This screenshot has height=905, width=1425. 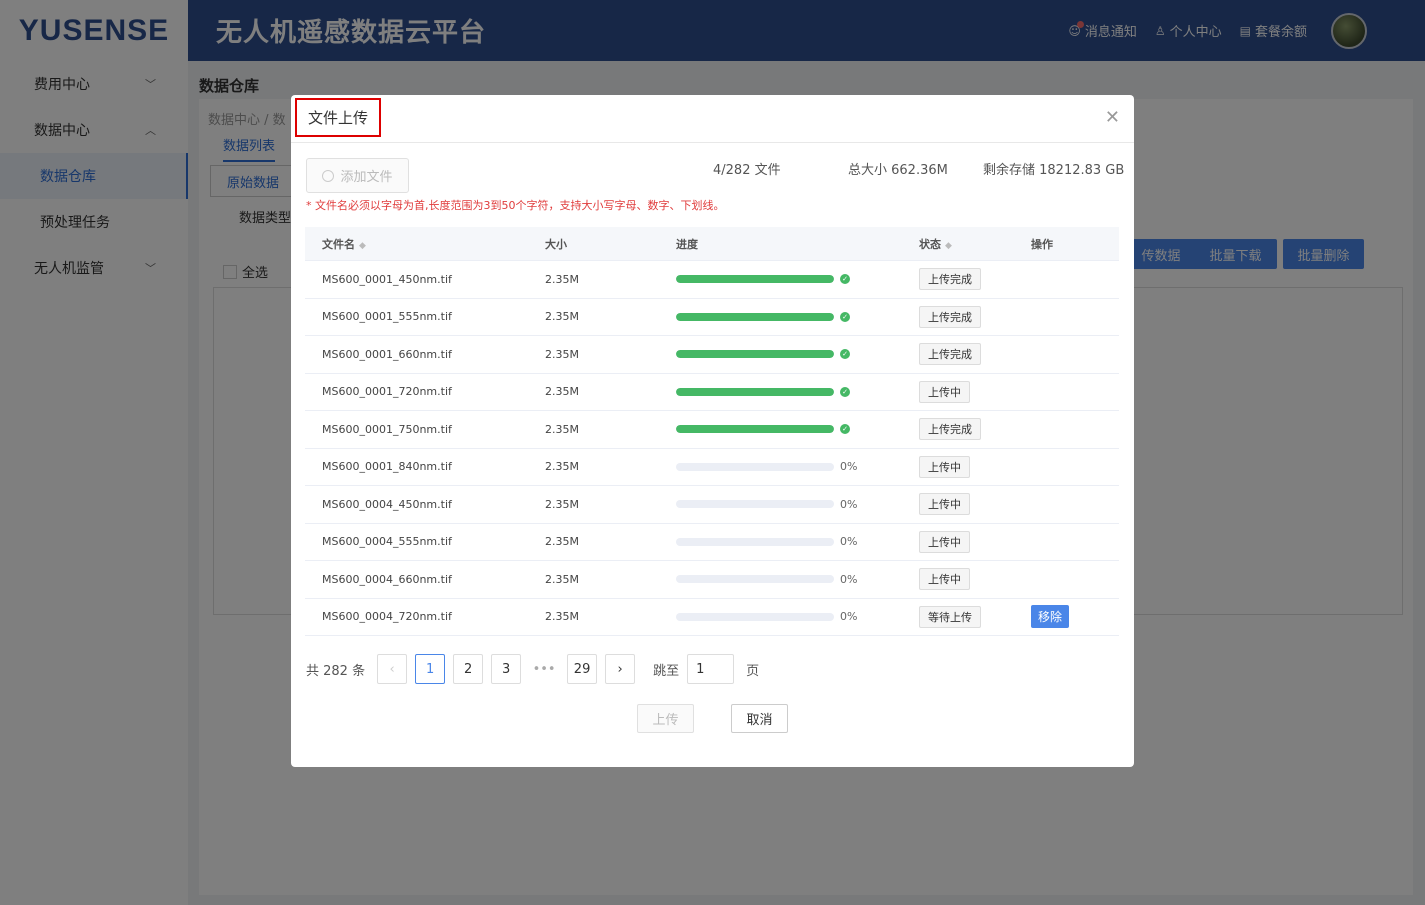 I want to click on file-name: MS600_0004_450nm.tif, so click(x=387, y=504).